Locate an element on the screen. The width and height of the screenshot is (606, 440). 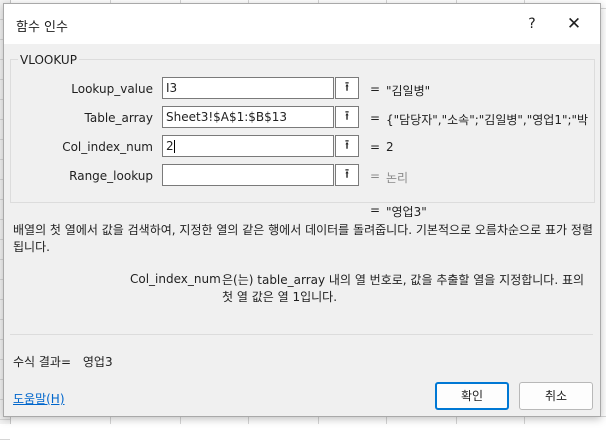
arg-result-col-index-num: 2 is located at coordinates (390, 147).